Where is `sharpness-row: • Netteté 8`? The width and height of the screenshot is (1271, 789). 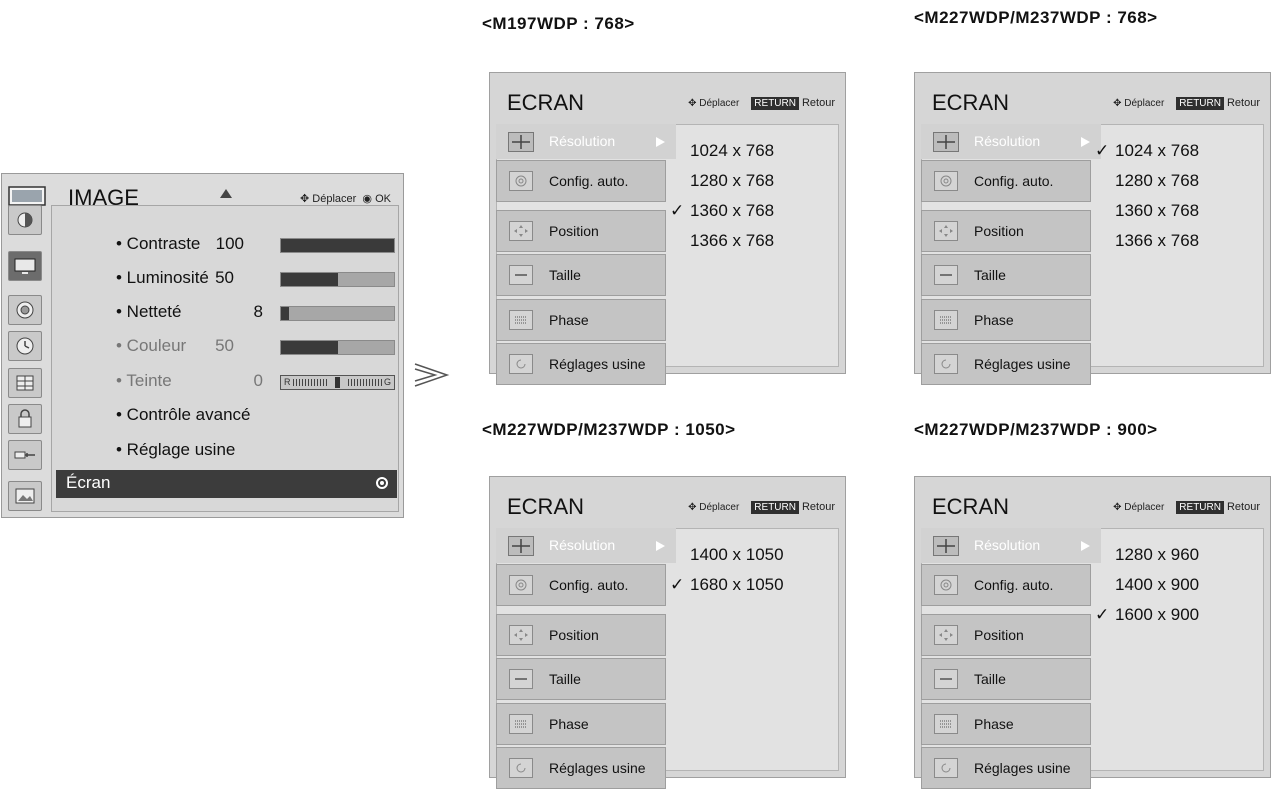 sharpness-row: • Netteté 8 is located at coordinates (200, 316).